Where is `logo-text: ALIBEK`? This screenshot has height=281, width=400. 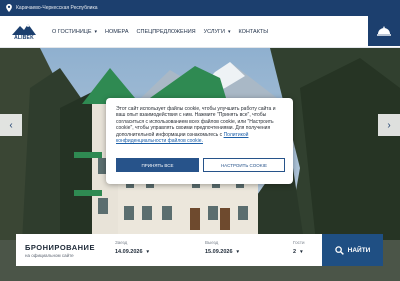 logo-text: ALIBEK is located at coordinates (24, 37).